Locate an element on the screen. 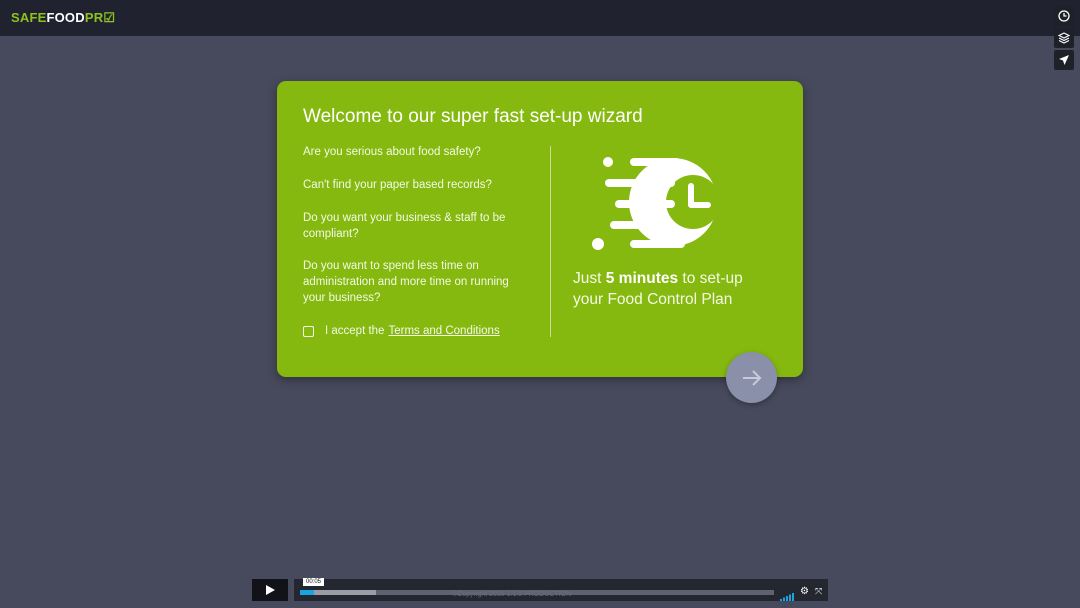 The height and width of the screenshot is (608, 1080). accept-terms-checkbox is located at coordinates (308, 331).